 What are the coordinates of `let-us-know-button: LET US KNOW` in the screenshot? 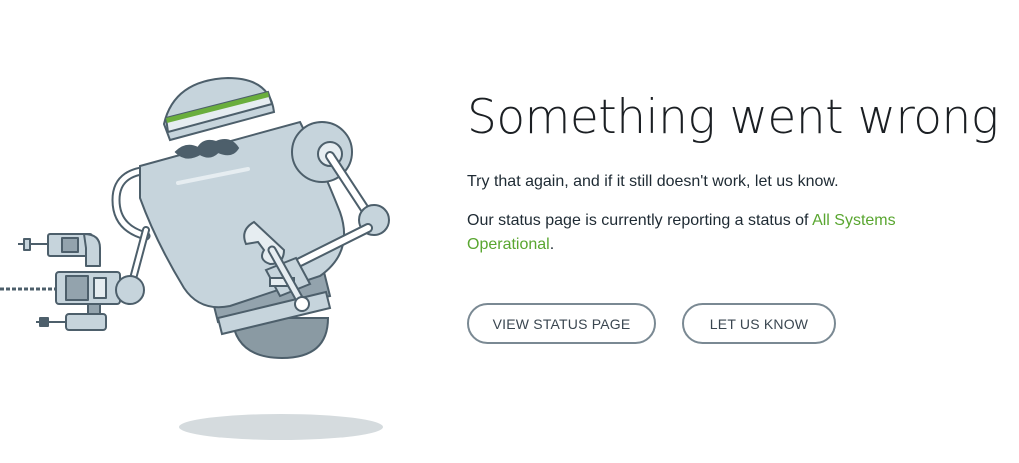 It's located at (759, 323).